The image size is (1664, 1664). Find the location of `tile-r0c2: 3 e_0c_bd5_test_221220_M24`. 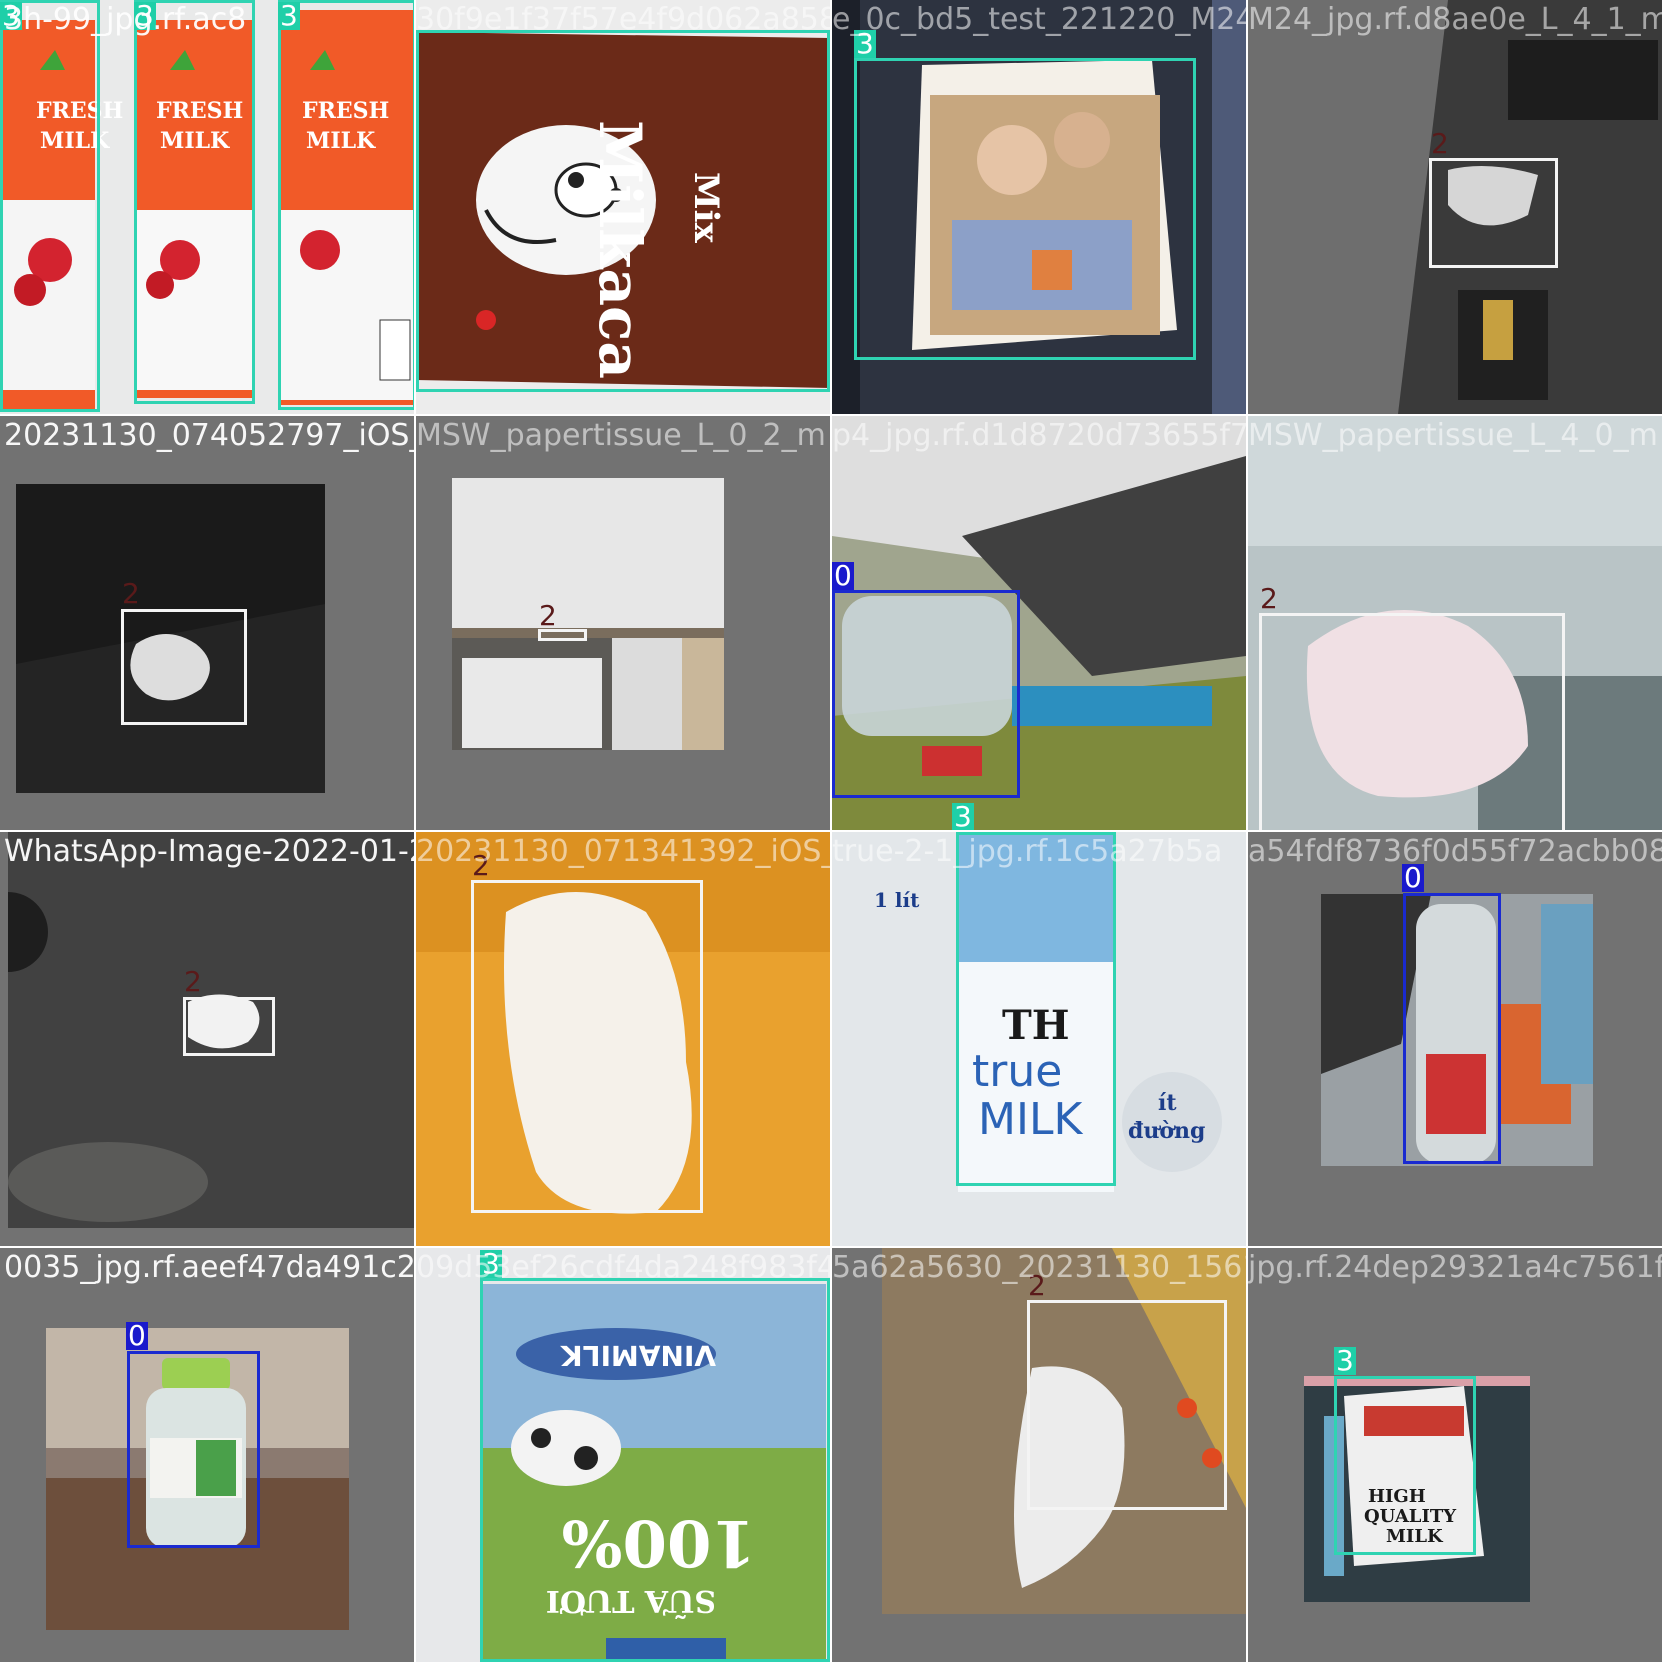

tile-r0c2: 3 e_0c_bd5_test_221220_M24 is located at coordinates (1039, 207).